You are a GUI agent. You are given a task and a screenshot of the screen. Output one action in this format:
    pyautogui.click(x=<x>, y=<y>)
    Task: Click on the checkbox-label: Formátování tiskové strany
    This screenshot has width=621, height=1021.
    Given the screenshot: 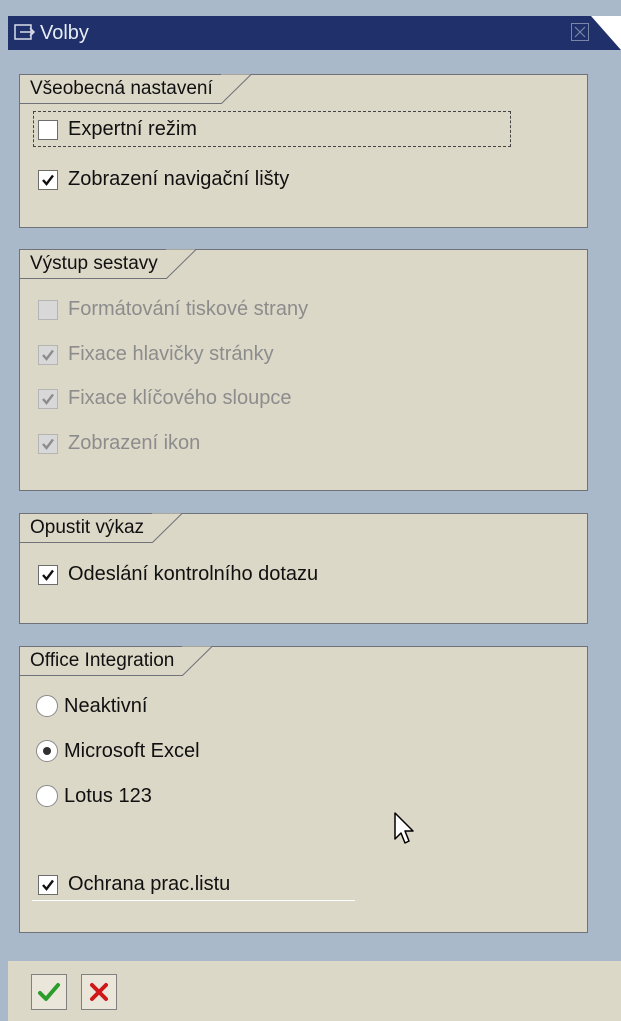 What is the action you would take?
    pyautogui.click(x=188, y=309)
    